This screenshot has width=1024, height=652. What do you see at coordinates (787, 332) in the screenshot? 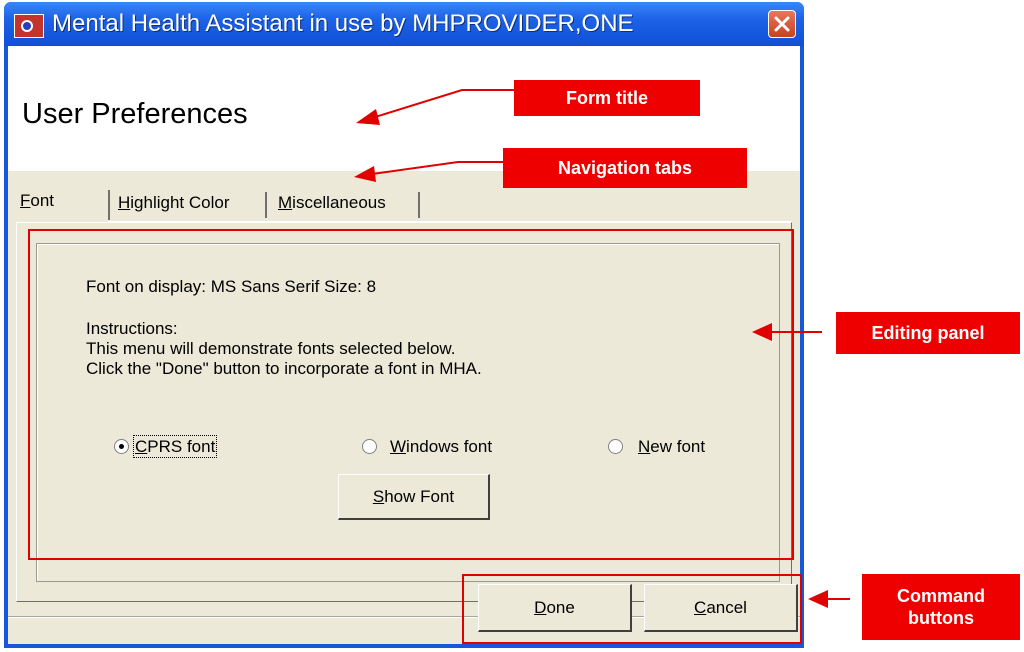
I see `arrow-editing-panel` at bounding box center [787, 332].